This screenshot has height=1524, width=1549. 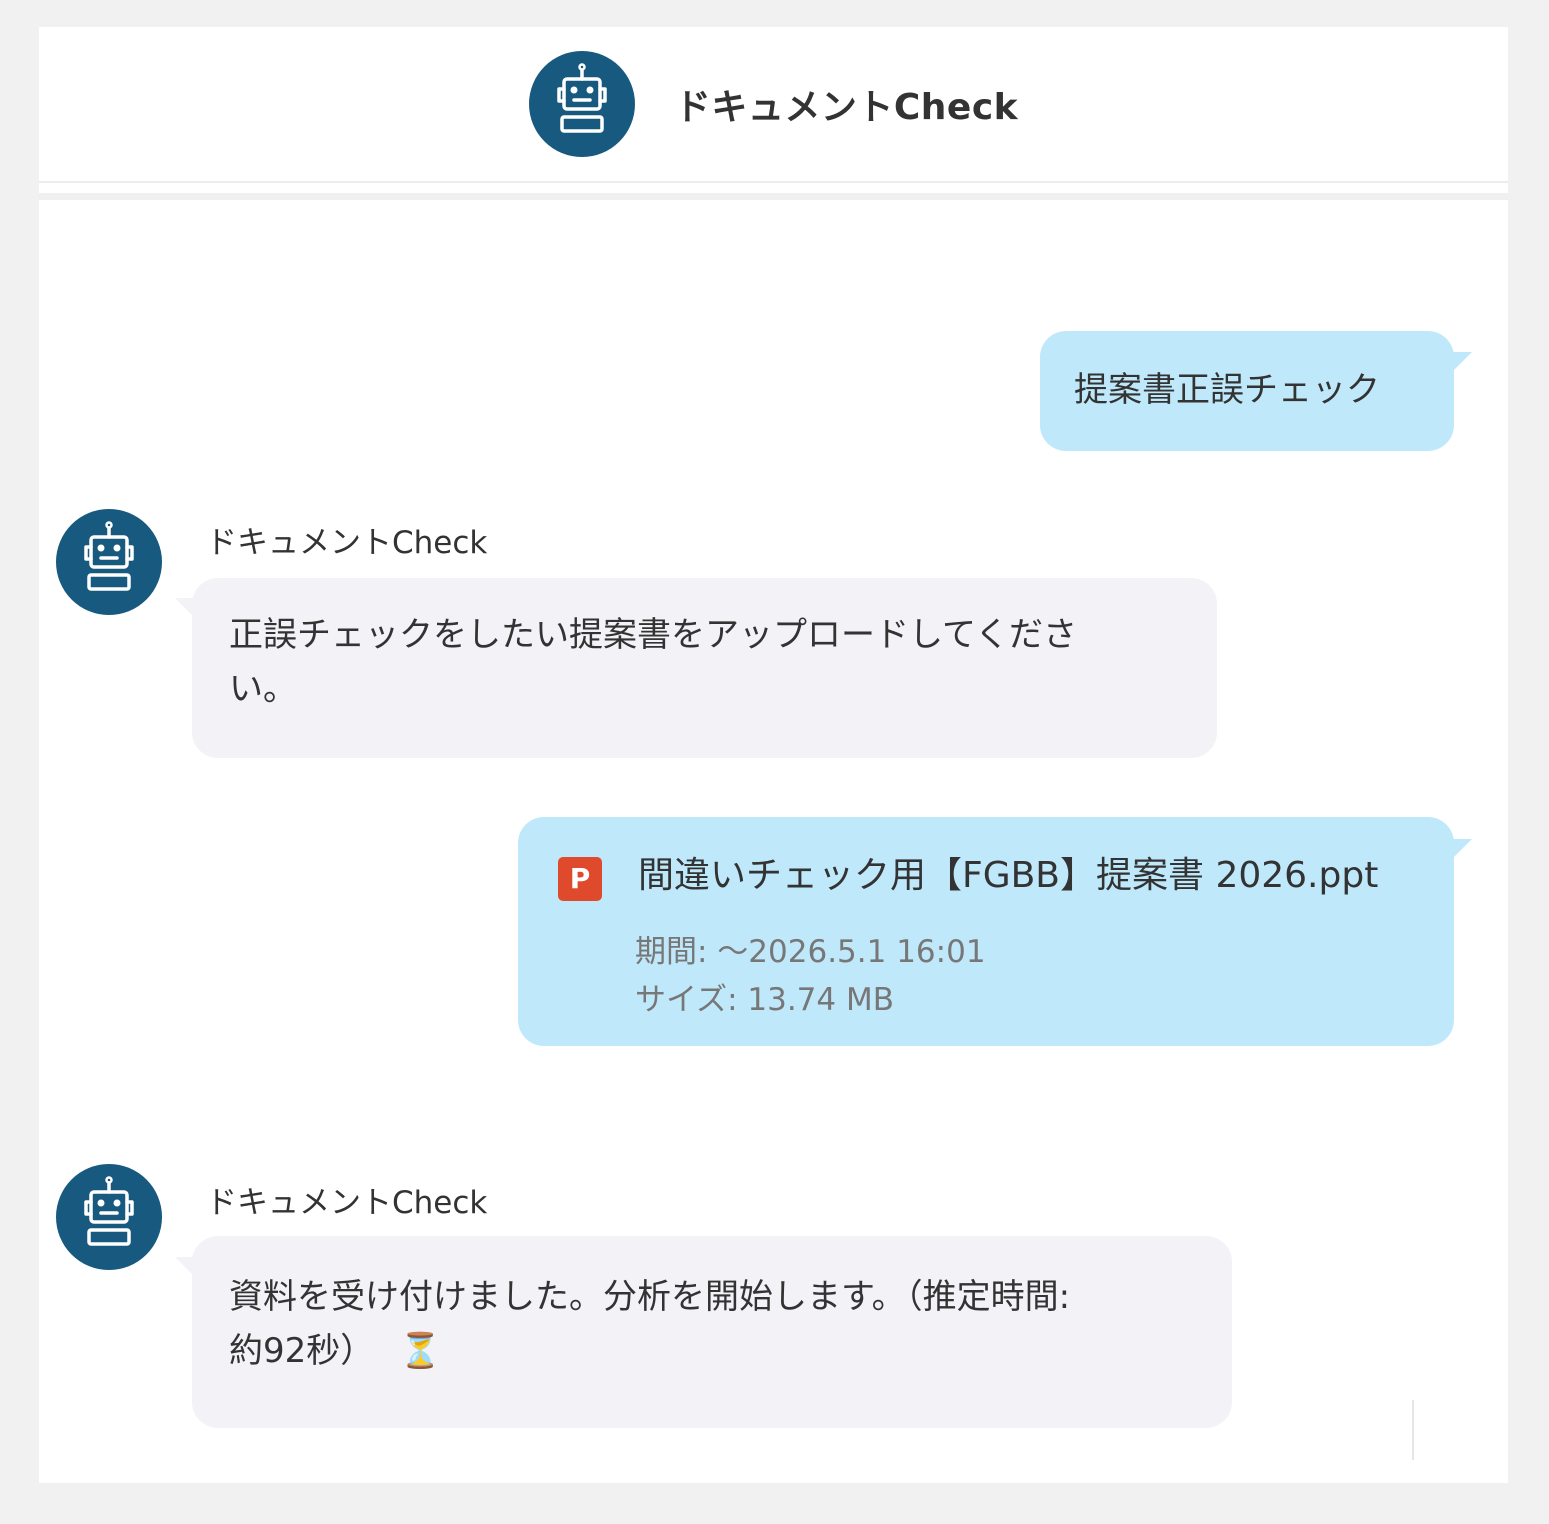 I want to click on app-title: ドキュメントCheck, so click(x=846, y=107).